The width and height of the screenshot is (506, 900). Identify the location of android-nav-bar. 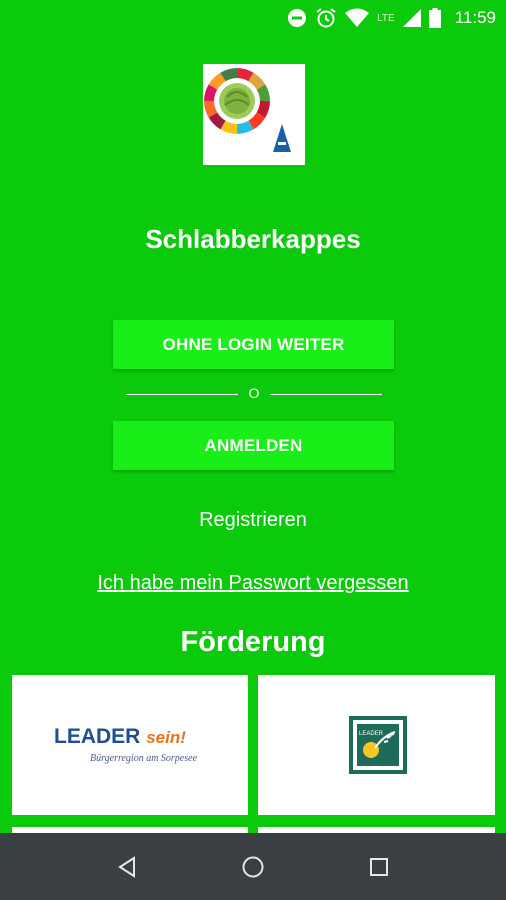
(253, 866).